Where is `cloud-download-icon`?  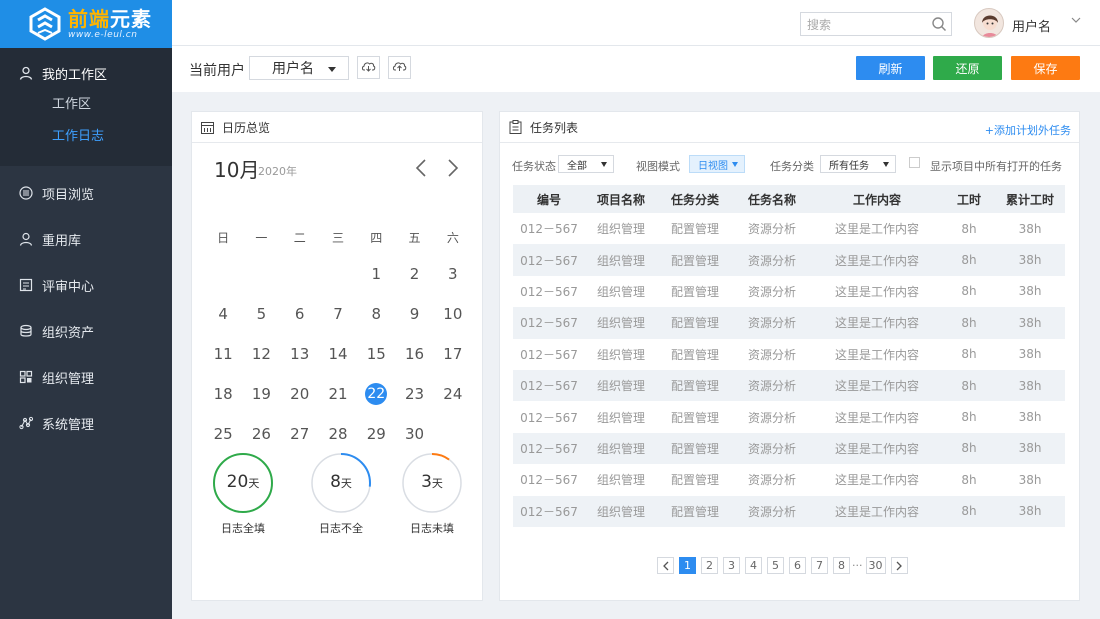 cloud-download-icon is located at coordinates (368, 67).